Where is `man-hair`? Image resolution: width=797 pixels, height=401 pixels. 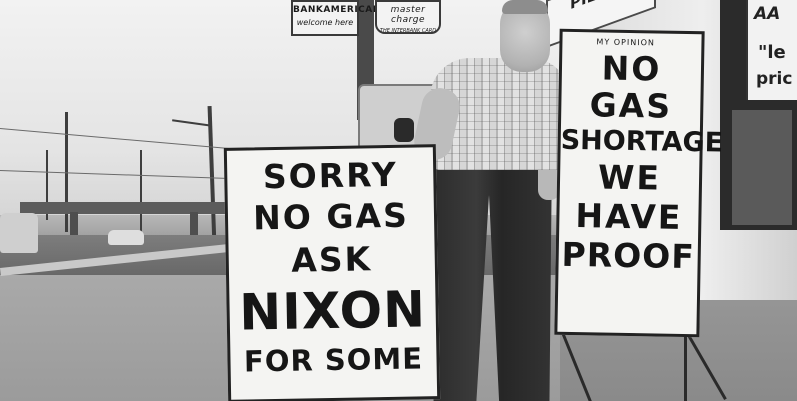
man-hair is located at coordinates (525, 7).